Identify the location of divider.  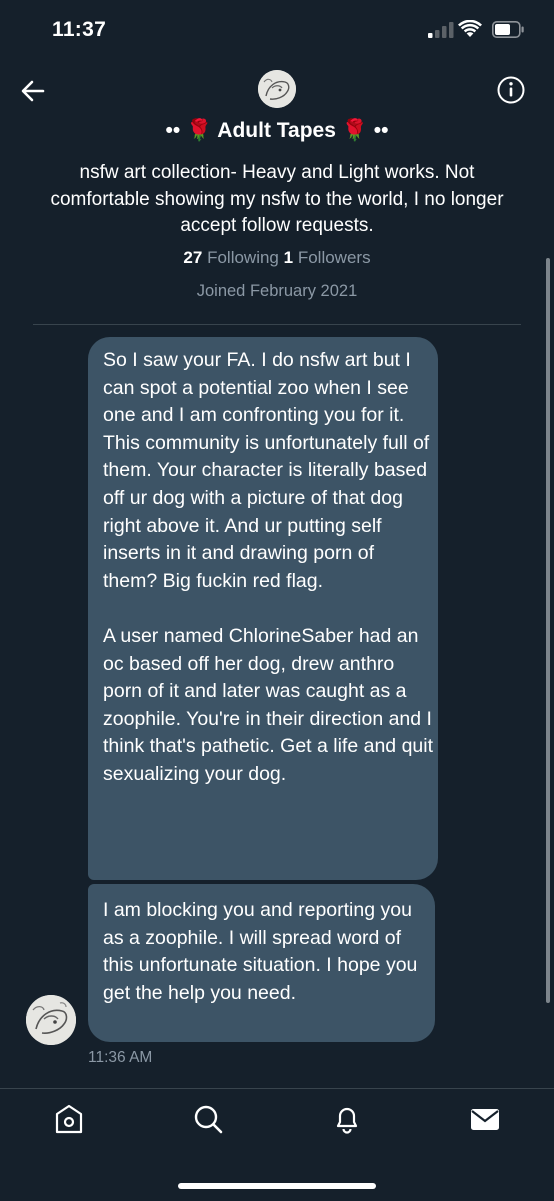
(277, 324).